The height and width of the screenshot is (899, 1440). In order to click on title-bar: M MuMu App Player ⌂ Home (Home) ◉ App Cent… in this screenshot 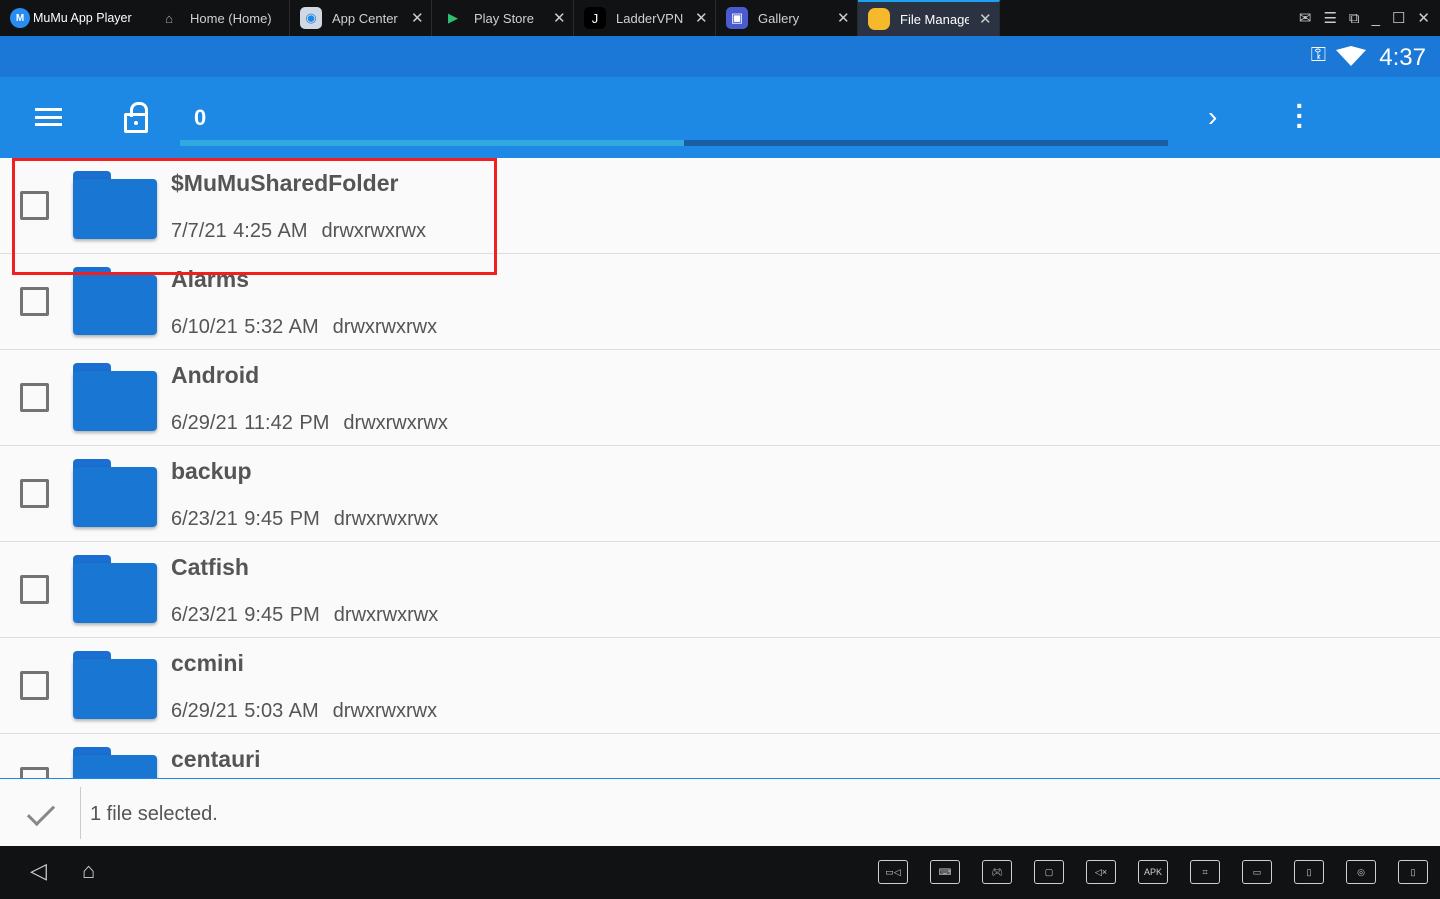, I will do `click(720, 18)`.